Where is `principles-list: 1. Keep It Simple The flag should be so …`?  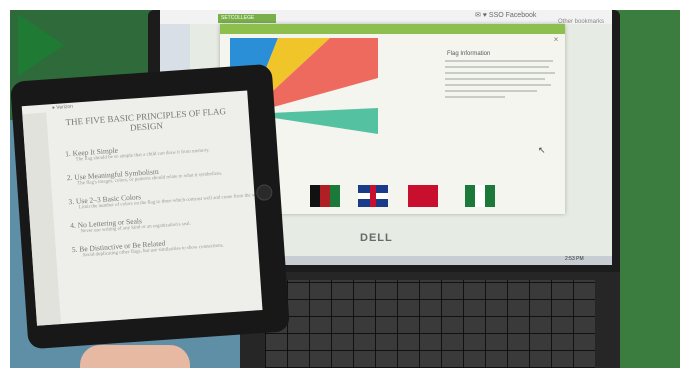 principles-list: 1. Keep It Simple The flag should be so … is located at coordinates (164, 203).